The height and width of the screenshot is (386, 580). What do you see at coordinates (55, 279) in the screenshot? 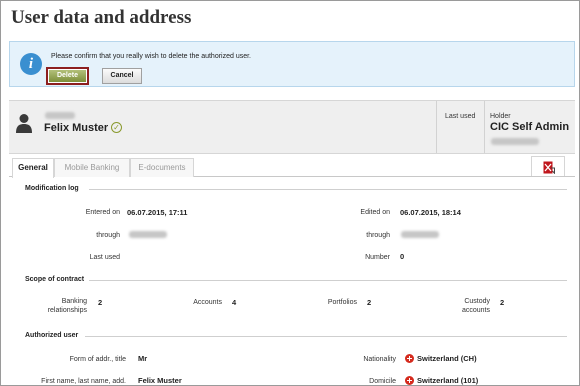
I see `section-title-scope-of-contract: Scope of contract` at bounding box center [55, 279].